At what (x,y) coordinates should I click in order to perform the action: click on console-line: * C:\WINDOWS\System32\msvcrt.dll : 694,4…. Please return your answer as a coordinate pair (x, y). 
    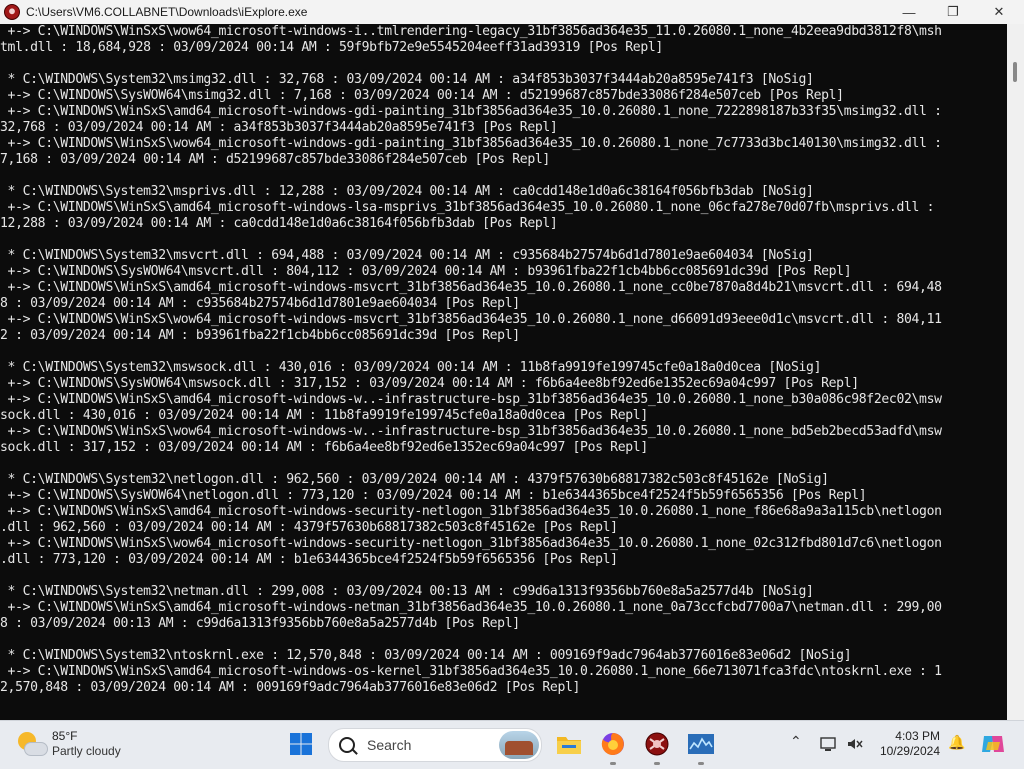
    Looking at the image, I should click on (407, 255).